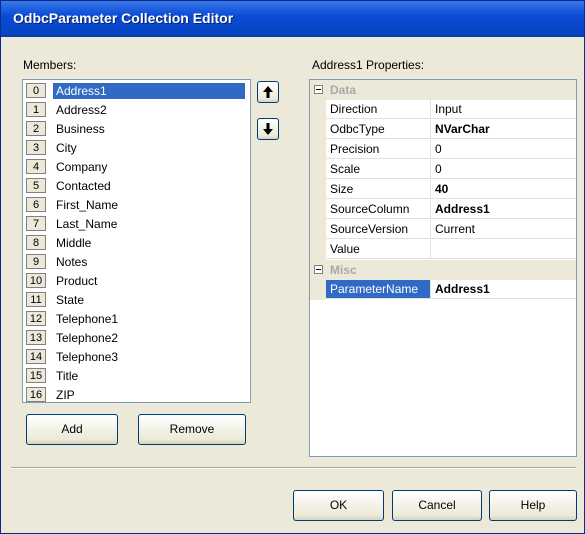 The image size is (585, 534). What do you see at coordinates (70, 300) in the screenshot?
I see `member-name: State` at bounding box center [70, 300].